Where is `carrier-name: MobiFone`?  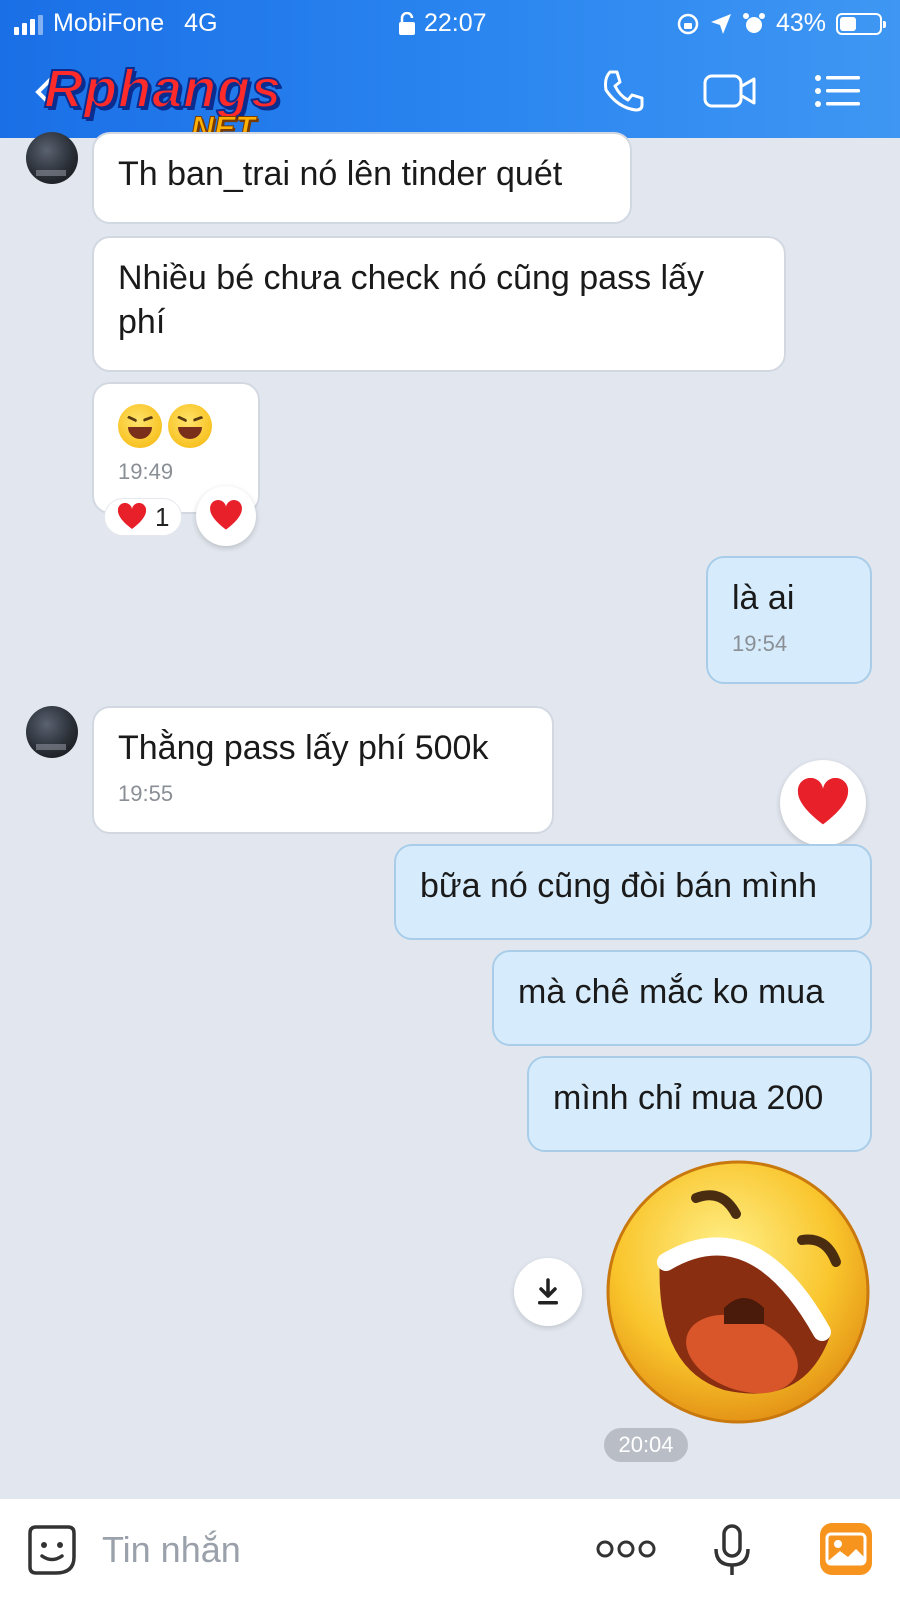 carrier-name: MobiFone is located at coordinates (109, 23).